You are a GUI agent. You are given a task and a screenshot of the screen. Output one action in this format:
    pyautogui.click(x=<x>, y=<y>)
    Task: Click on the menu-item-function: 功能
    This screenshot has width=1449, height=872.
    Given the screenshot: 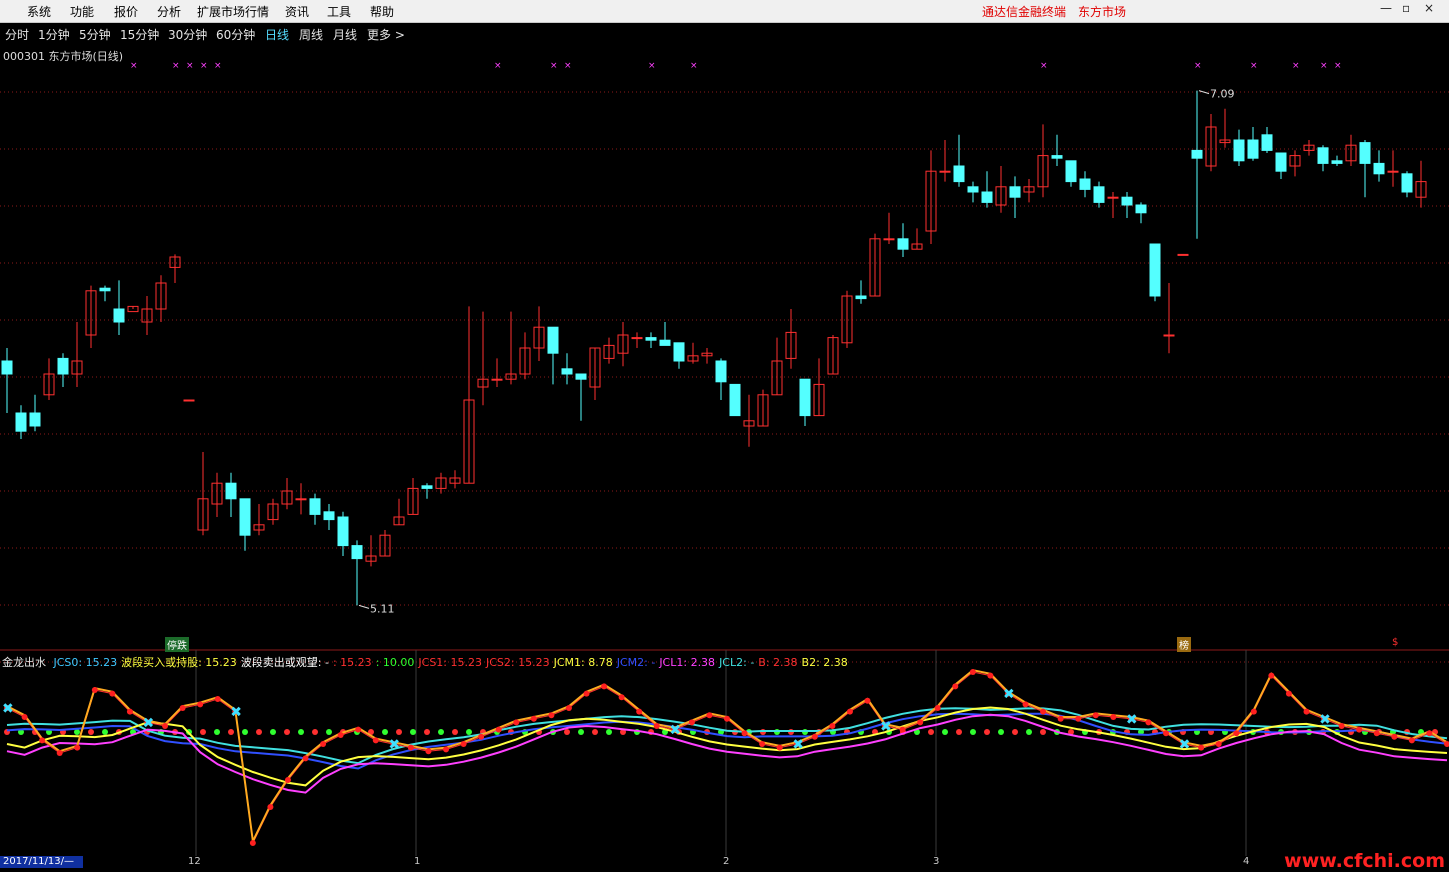 What is the action you would take?
    pyautogui.click(x=82, y=11)
    